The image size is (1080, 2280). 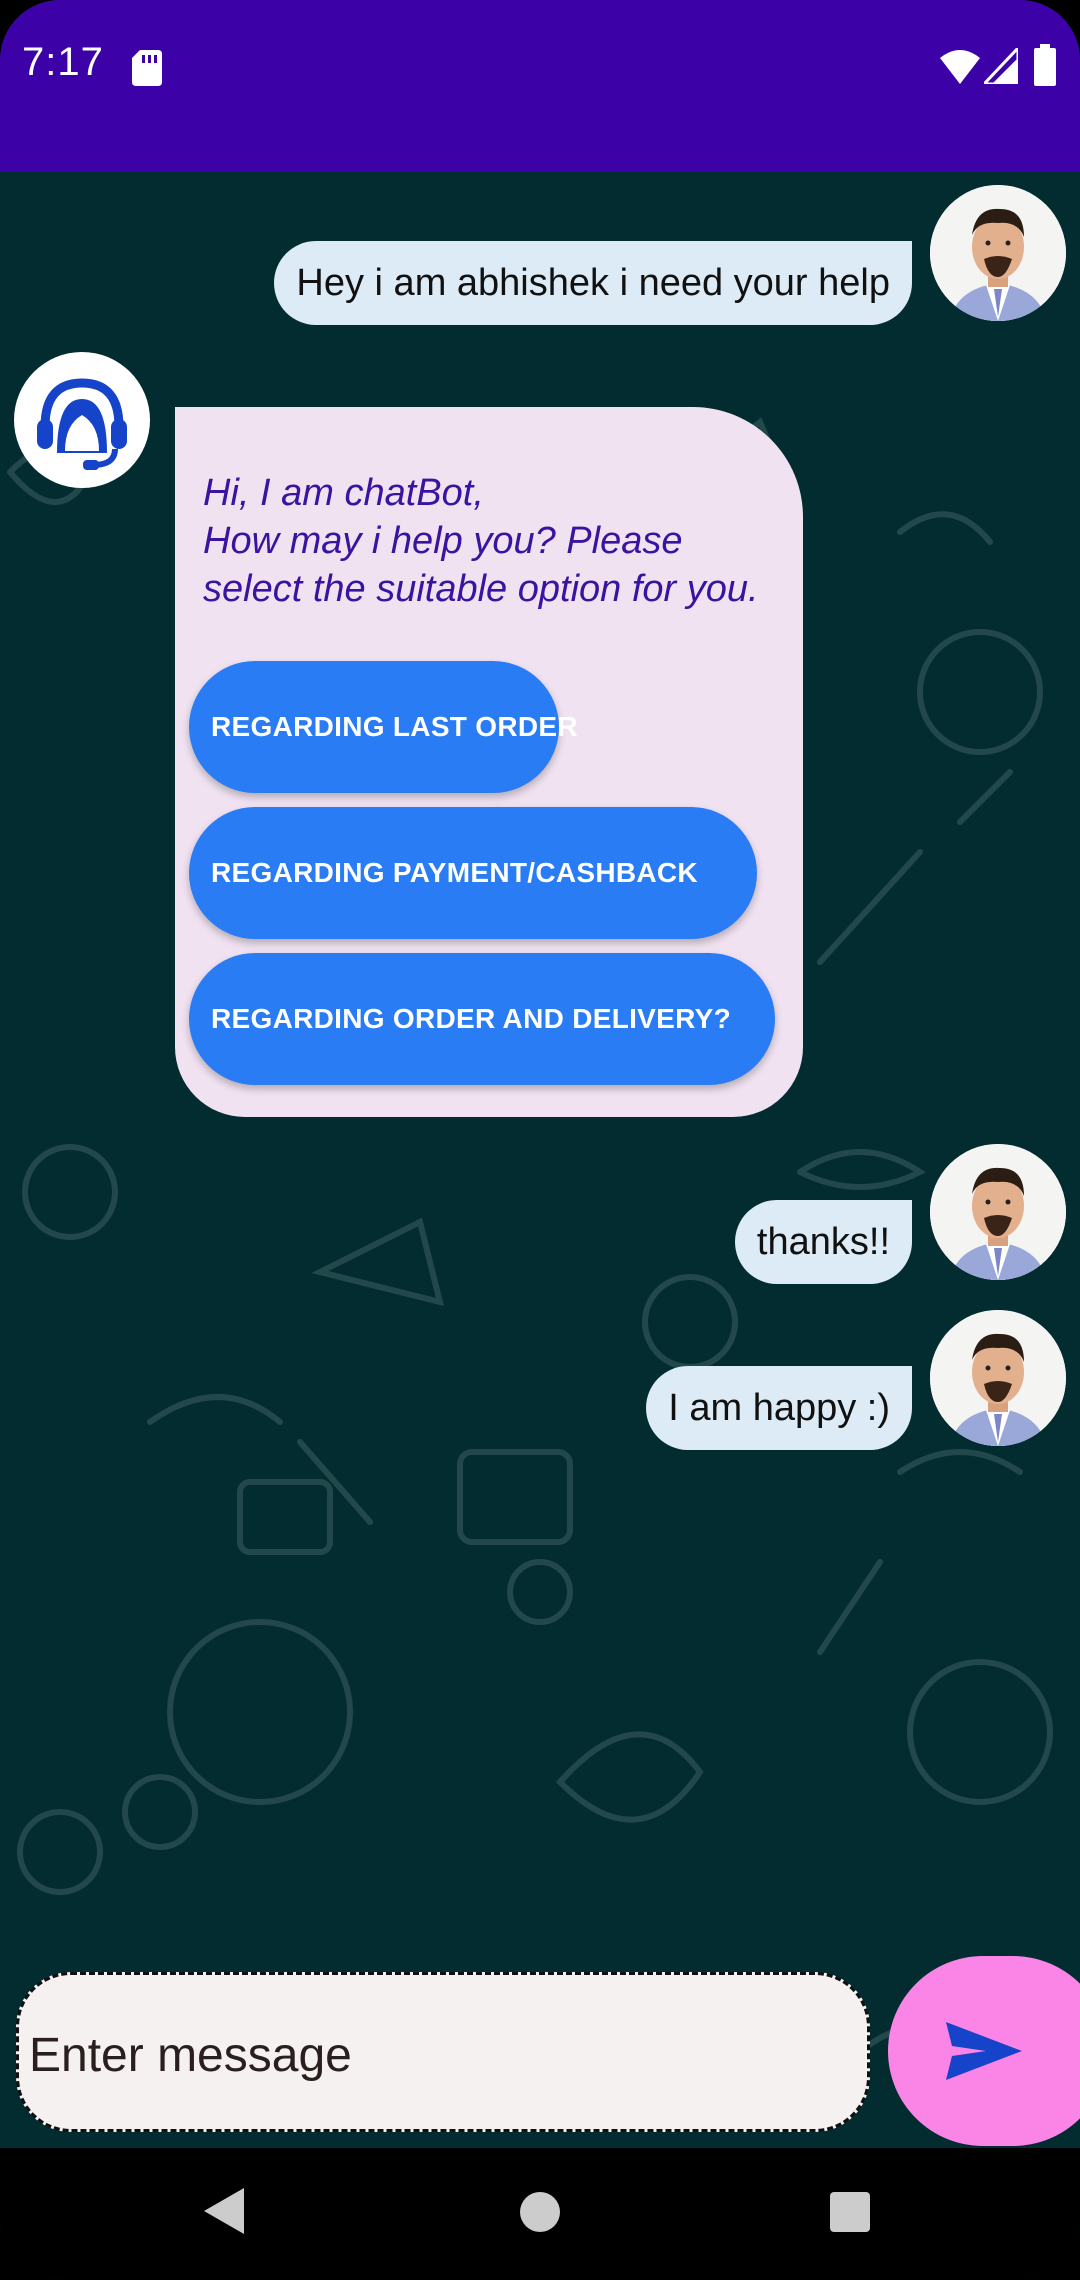 What do you see at coordinates (1001, 66) in the screenshot?
I see `cell-signal-icon` at bounding box center [1001, 66].